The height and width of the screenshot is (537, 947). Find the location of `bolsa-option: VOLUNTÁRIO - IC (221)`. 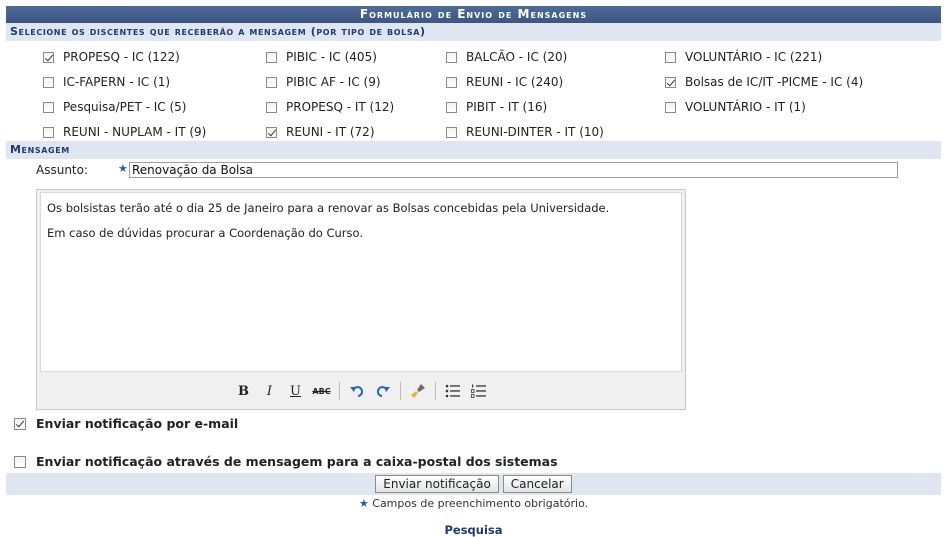

bolsa-option: VOLUNTÁRIO - IC (221) is located at coordinates (743, 57).